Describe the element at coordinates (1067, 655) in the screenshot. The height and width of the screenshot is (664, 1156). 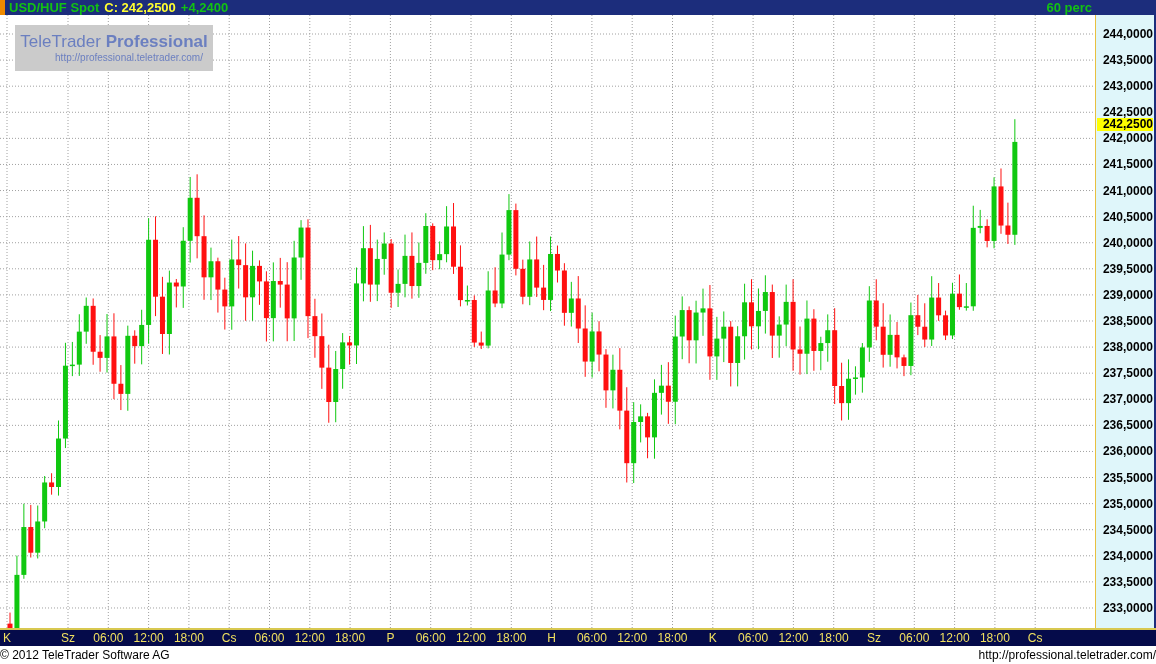
I see `footer-link: http://professional.teletrader.com/` at that location.